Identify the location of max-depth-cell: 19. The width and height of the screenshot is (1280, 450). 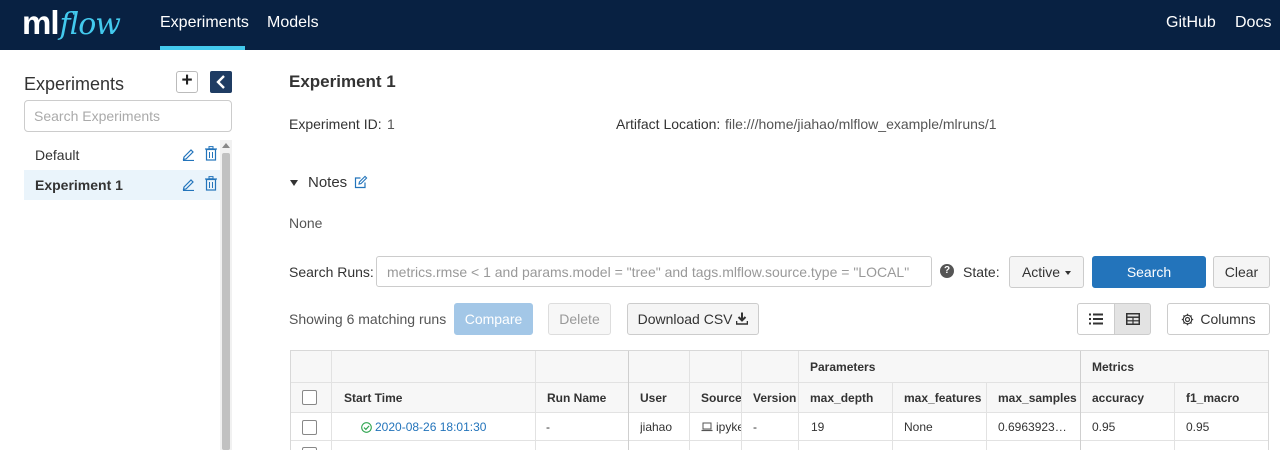
(818, 427).